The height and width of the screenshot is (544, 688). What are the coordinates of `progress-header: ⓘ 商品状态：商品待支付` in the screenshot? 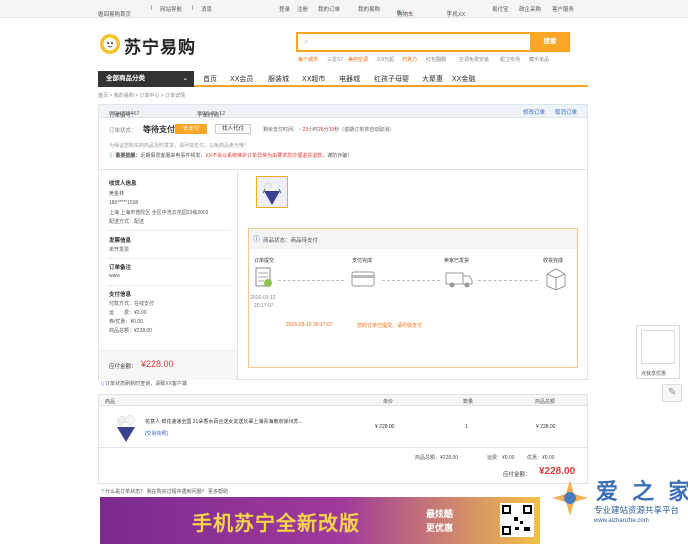 It's located at (413, 239).